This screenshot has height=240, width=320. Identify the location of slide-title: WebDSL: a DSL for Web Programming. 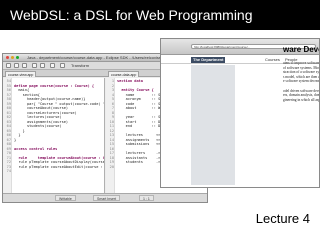
(160, 15).